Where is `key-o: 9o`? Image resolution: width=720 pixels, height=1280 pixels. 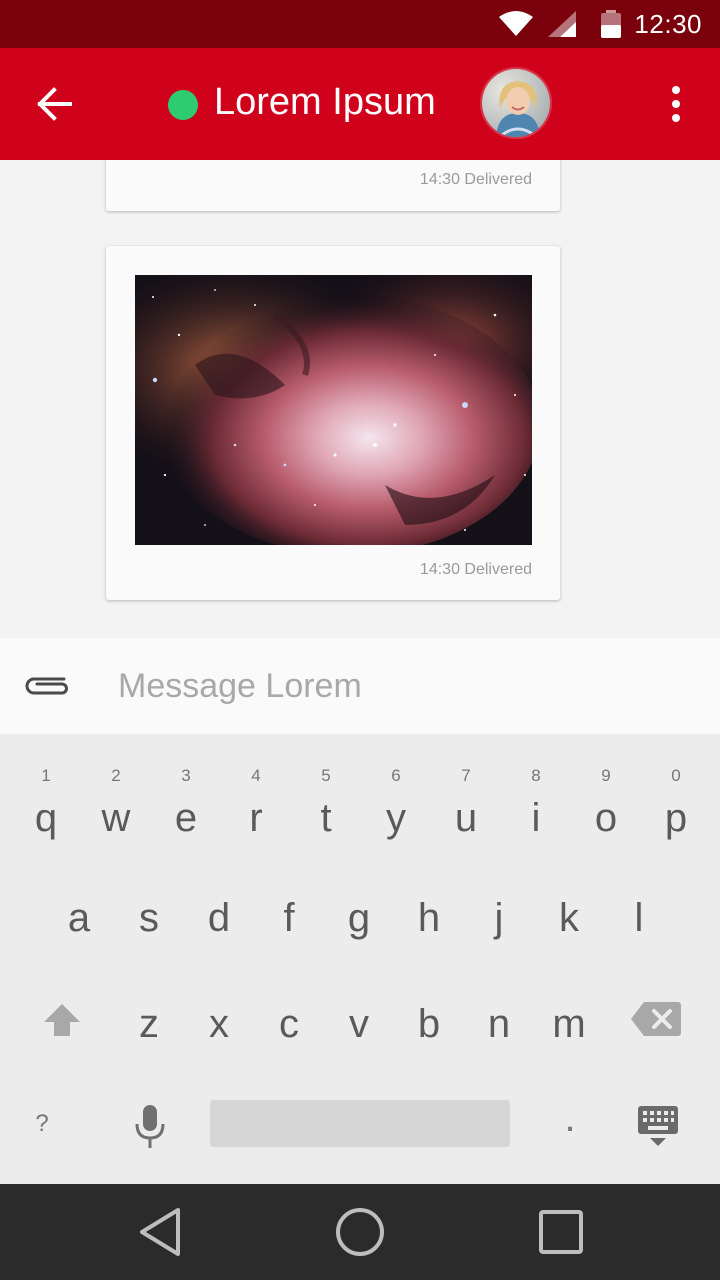 key-o: 9o is located at coordinates (606, 803).